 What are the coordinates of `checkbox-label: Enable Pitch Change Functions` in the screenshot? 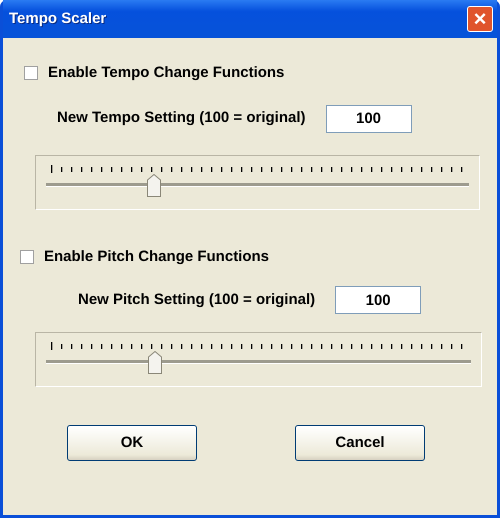 It's located at (157, 256).